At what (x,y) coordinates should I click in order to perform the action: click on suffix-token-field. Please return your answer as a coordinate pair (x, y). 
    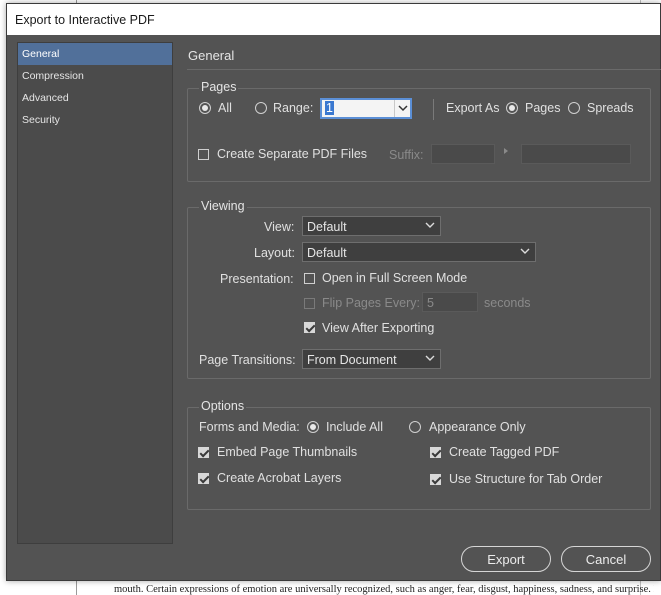
    Looking at the image, I should click on (576, 154).